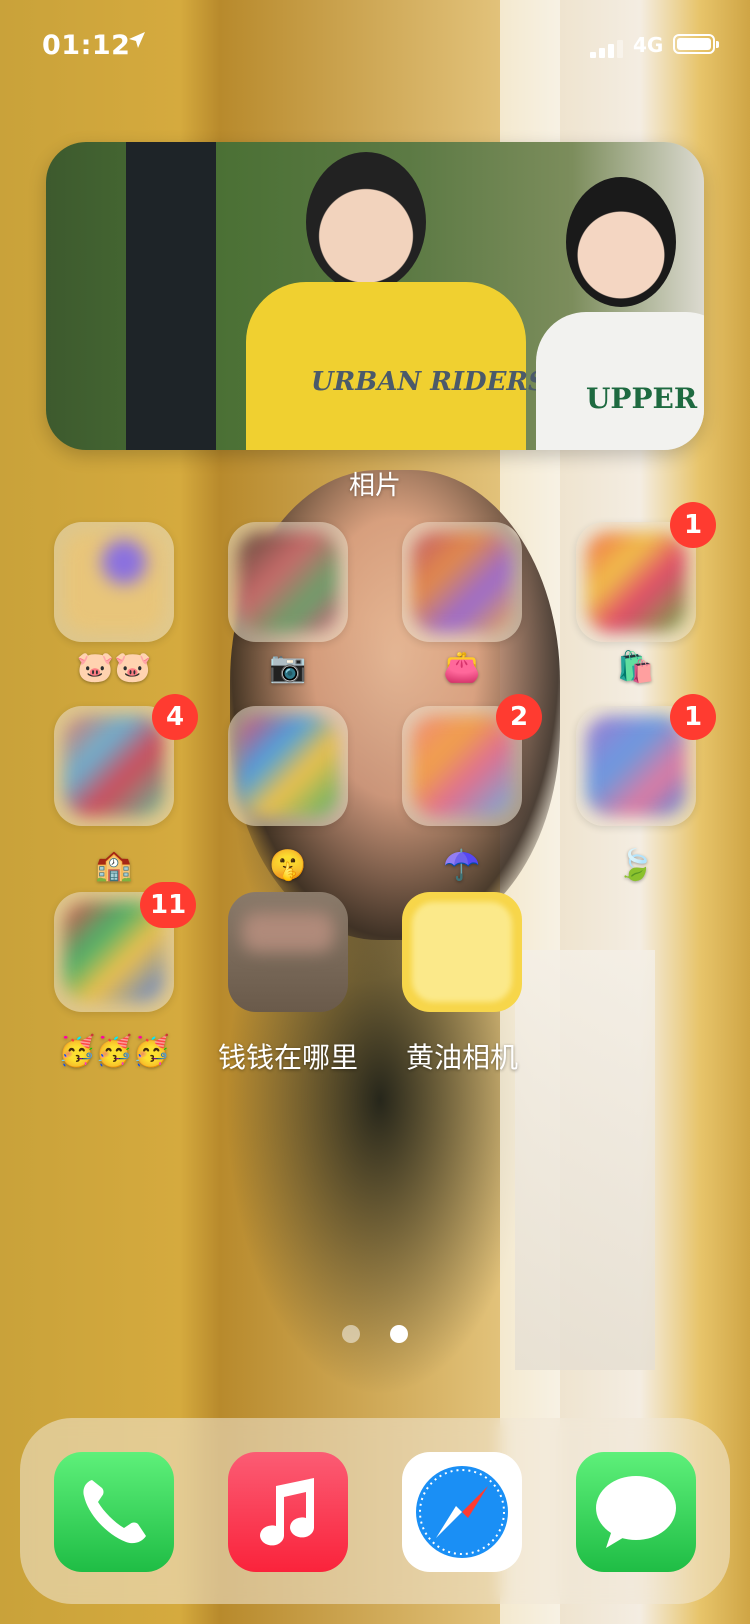  I want to click on folder-5-label: 🏫, so click(114, 865).